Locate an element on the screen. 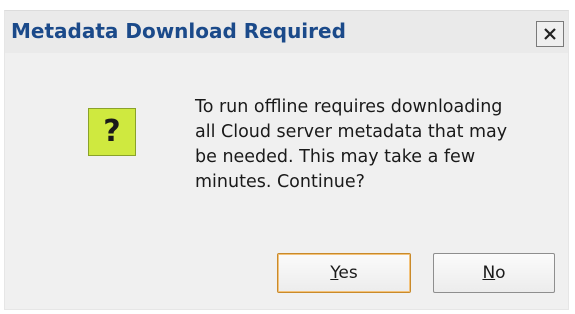 This screenshot has width=575, height=314. message-line: all Cloud server metadata that may is located at coordinates (351, 132).